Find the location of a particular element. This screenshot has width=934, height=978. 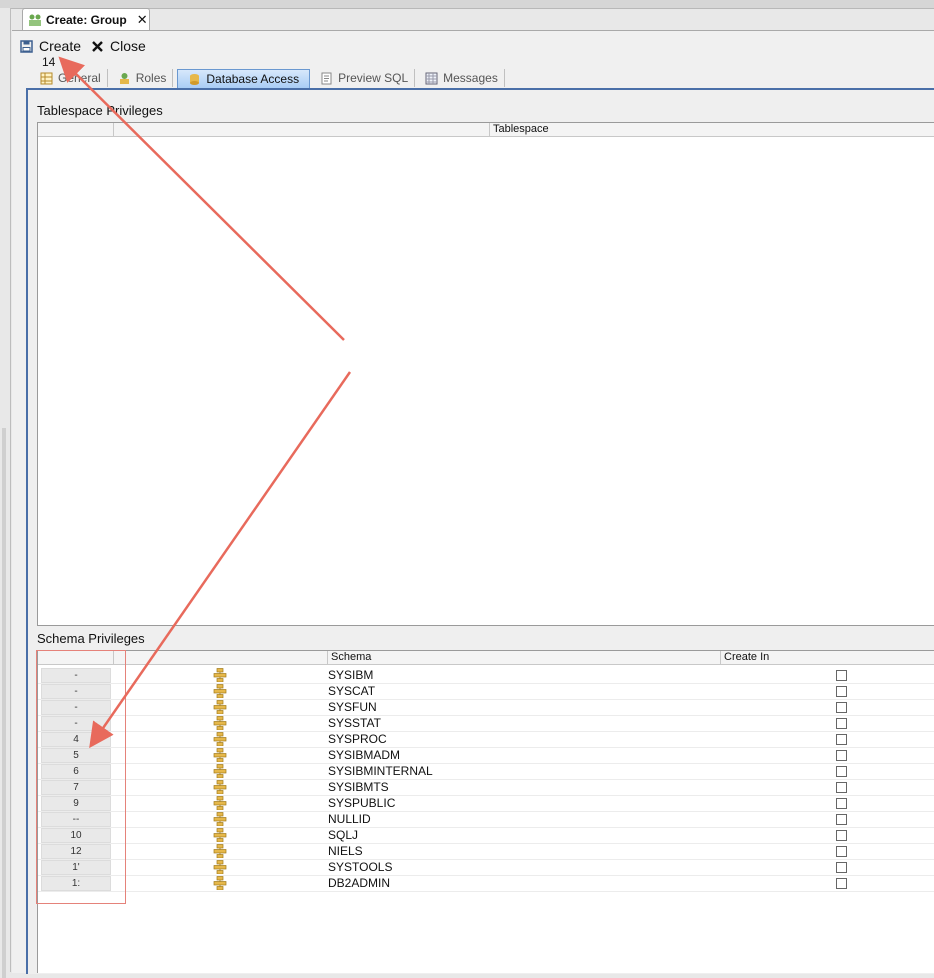

arrow-to-row-numbers is located at coordinates (220, 560).